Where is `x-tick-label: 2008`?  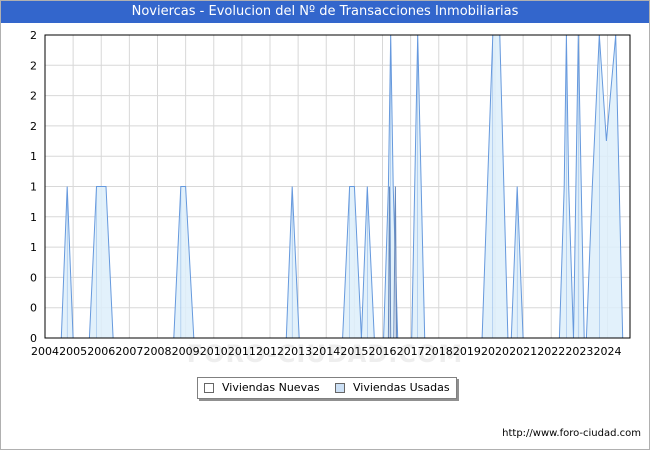 x-tick-label: 2008 is located at coordinates (158, 351).